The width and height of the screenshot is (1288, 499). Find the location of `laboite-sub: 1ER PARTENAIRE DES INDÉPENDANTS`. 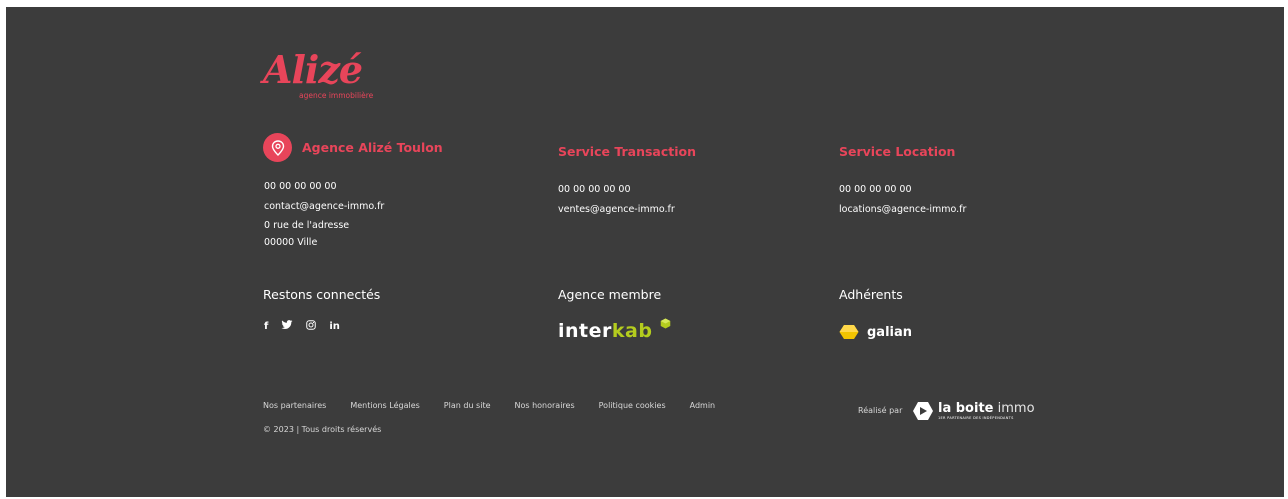

laboite-sub: 1ER PARTENAIRE DES INDÉPENDANTS is located at coordinates (976, 418).